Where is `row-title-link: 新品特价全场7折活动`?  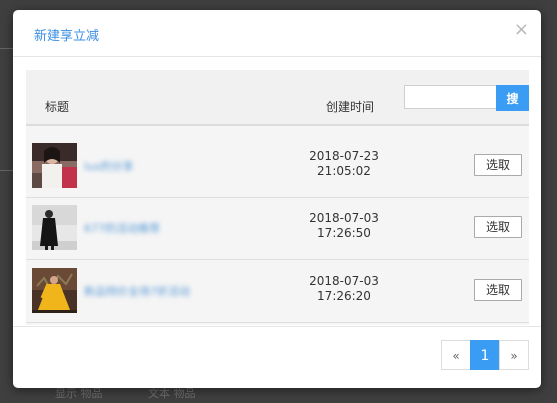 row-title-link: 新品特价全场7折活动 is located at coordinates (137, 291).